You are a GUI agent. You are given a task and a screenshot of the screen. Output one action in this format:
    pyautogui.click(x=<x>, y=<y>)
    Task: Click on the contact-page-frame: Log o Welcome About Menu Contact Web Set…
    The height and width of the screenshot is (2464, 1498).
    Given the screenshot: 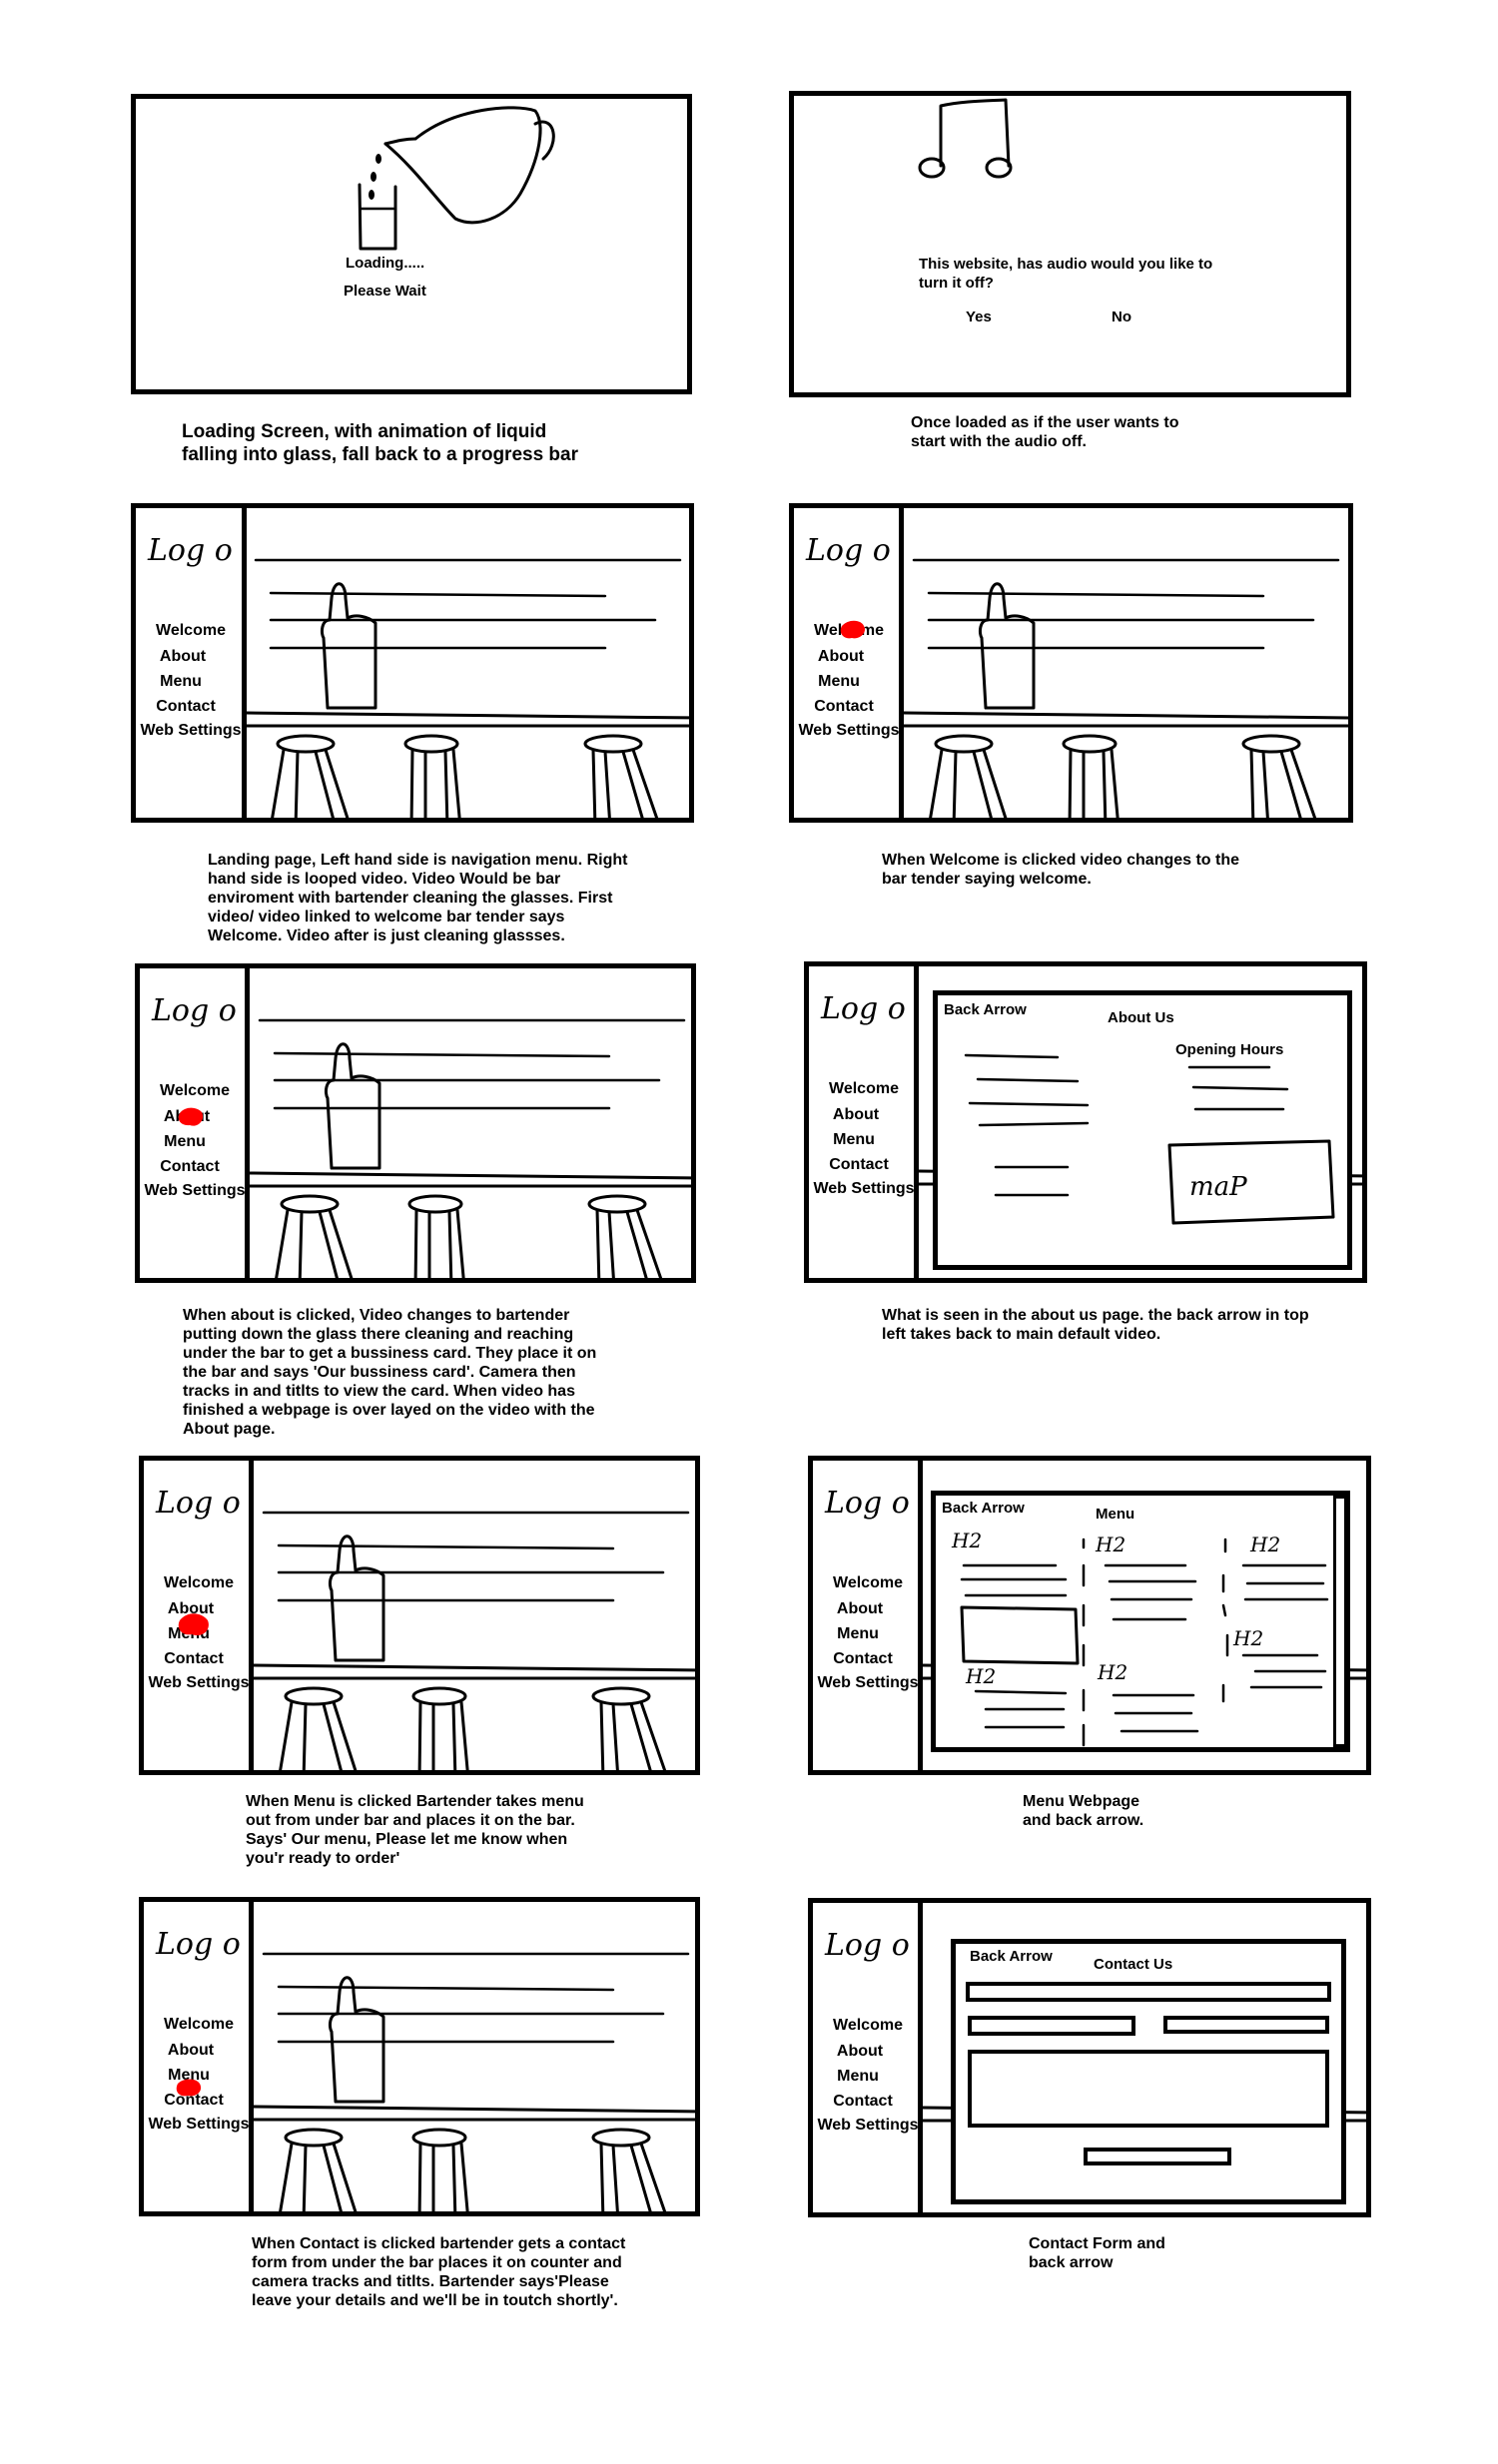 What is the action you would take?
    pyautogui.click(x=1089, y=2057)
    